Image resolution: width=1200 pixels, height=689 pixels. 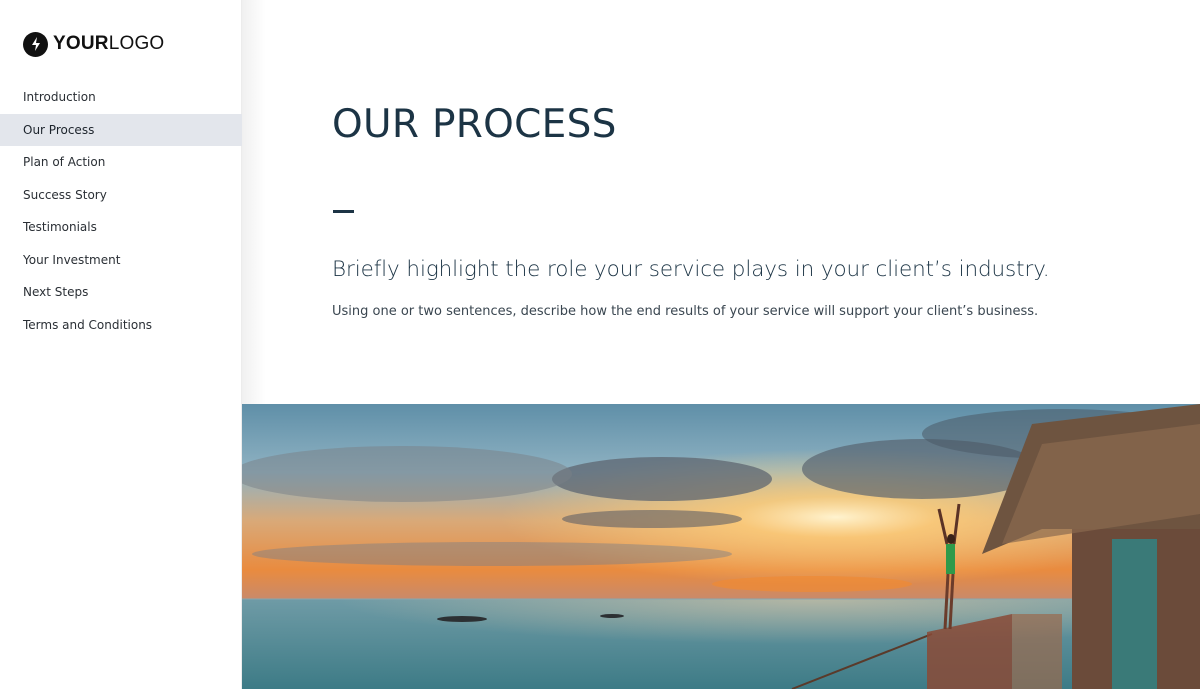 What do you see at coordinates (254, 202) in the screenshot?
I see `sidebar-shadow` at bounding box center [254, 202].